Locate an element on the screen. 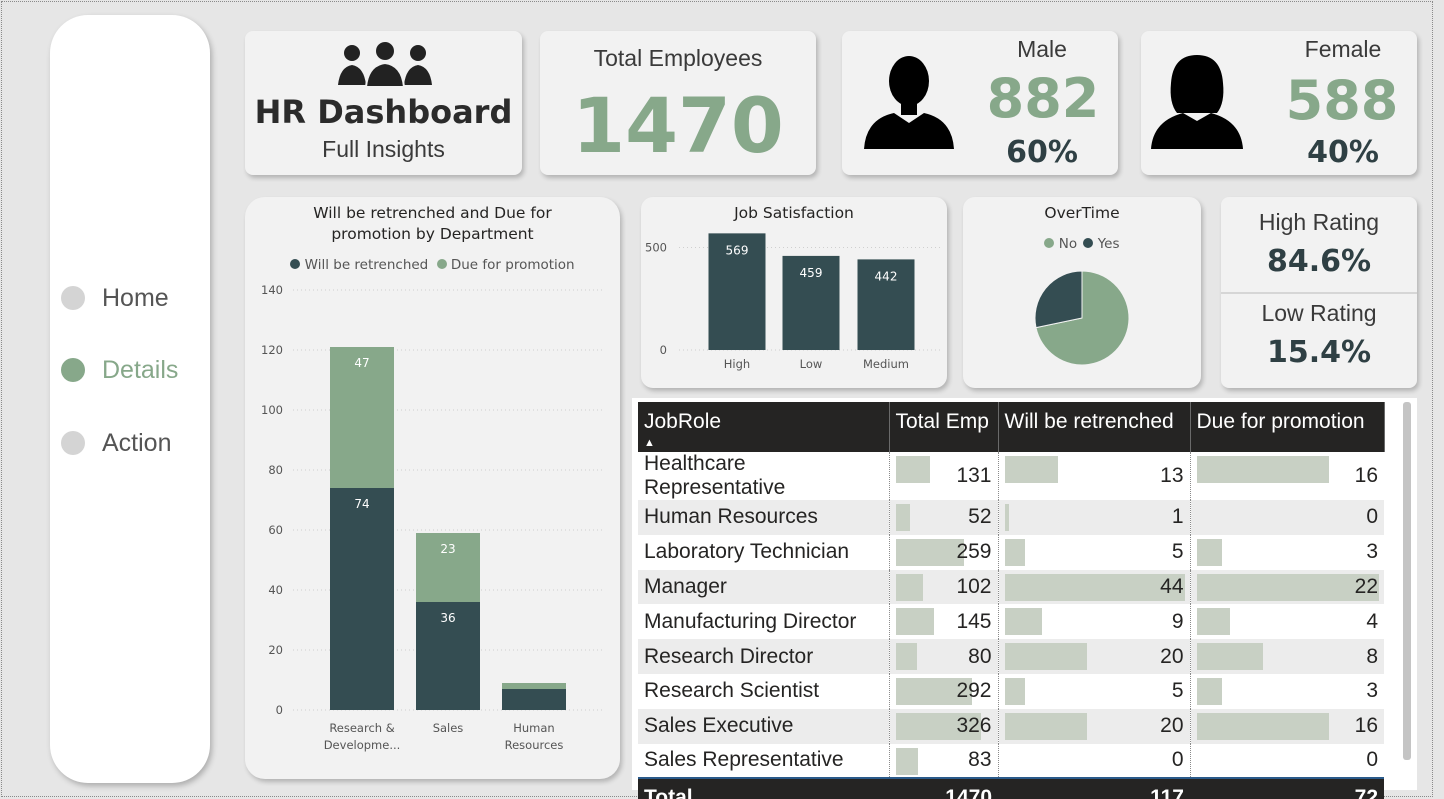 The image size is (1444, 799). x-tick-label: Low is located at coordinates (811, 364).